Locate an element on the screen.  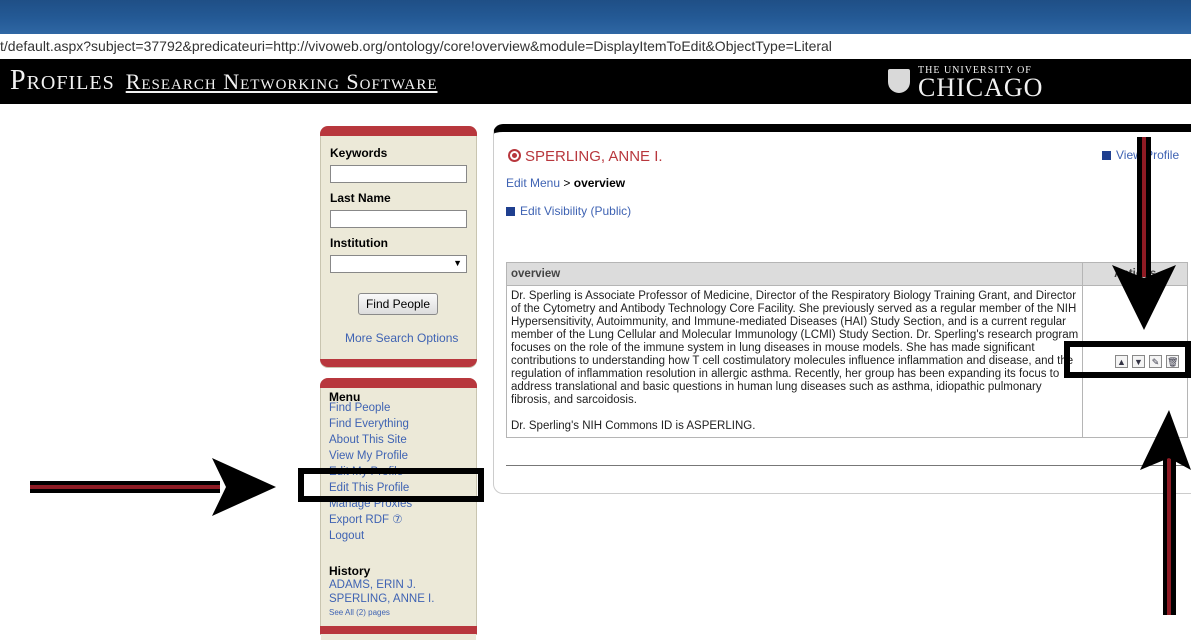
more-search-options-link: More Search Options is located at coordinates (401, 338).